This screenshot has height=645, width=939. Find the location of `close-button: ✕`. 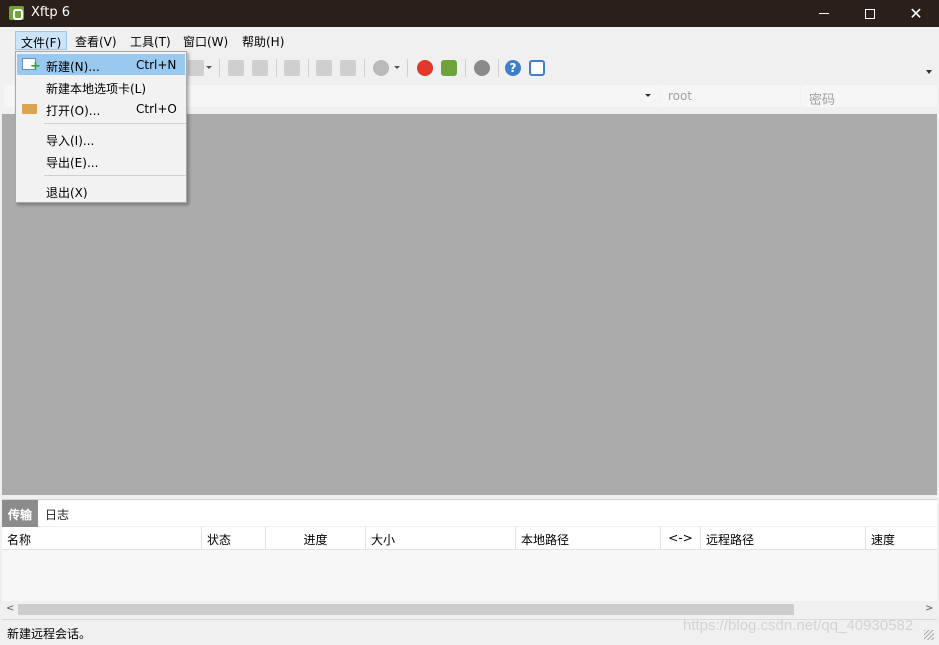

close-button: ✕ is located at coordinates (916, 13).